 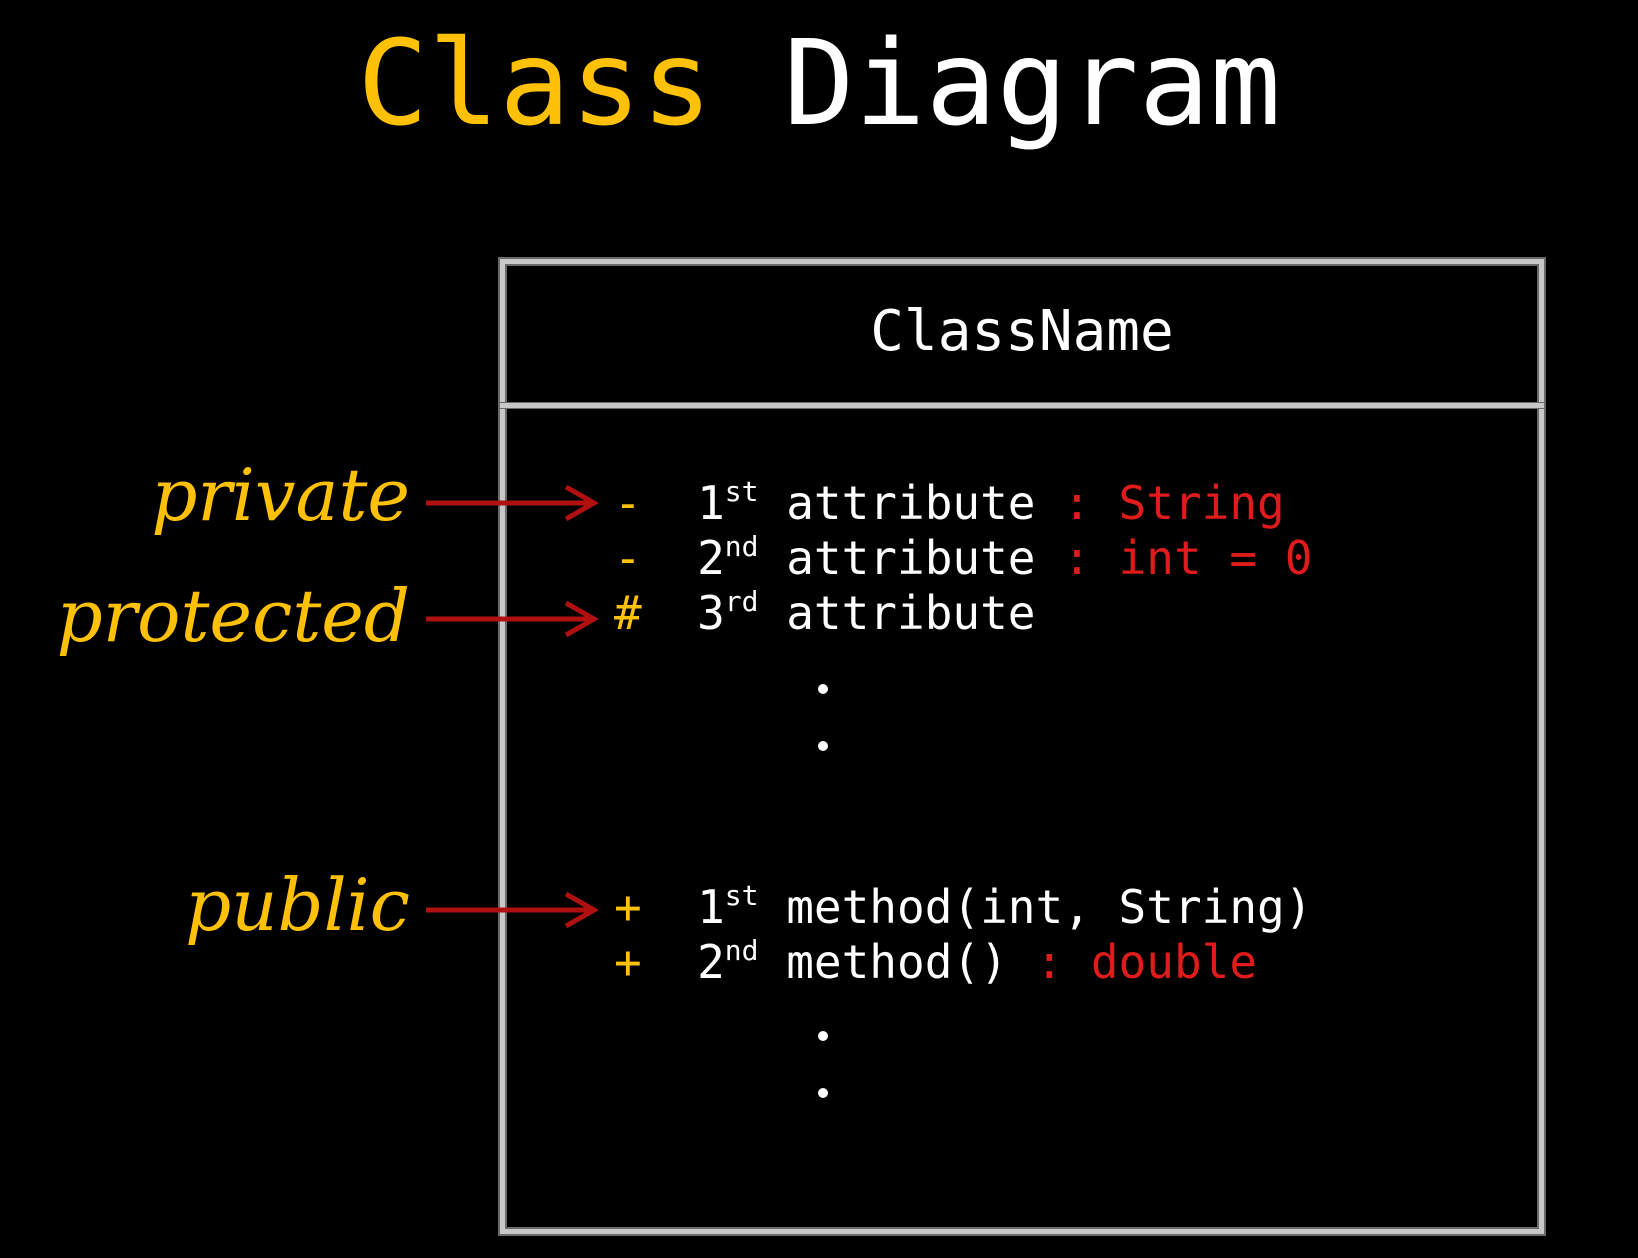 I want to click on attribute-row-2: - 2nd attribute : int = 0, so click(x=963, y=558).